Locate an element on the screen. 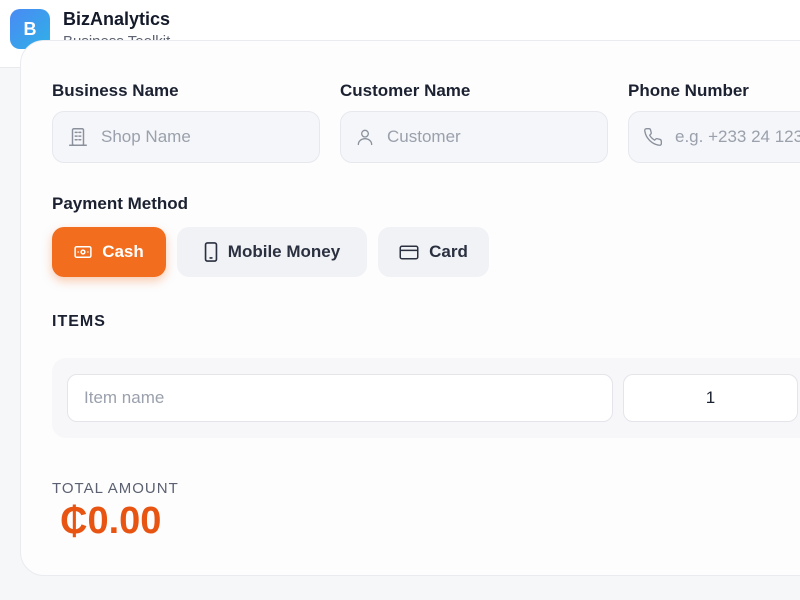 This screenshot has width=800, height=600. payment-cash-button: Cash is located at coordinates (109, 252).